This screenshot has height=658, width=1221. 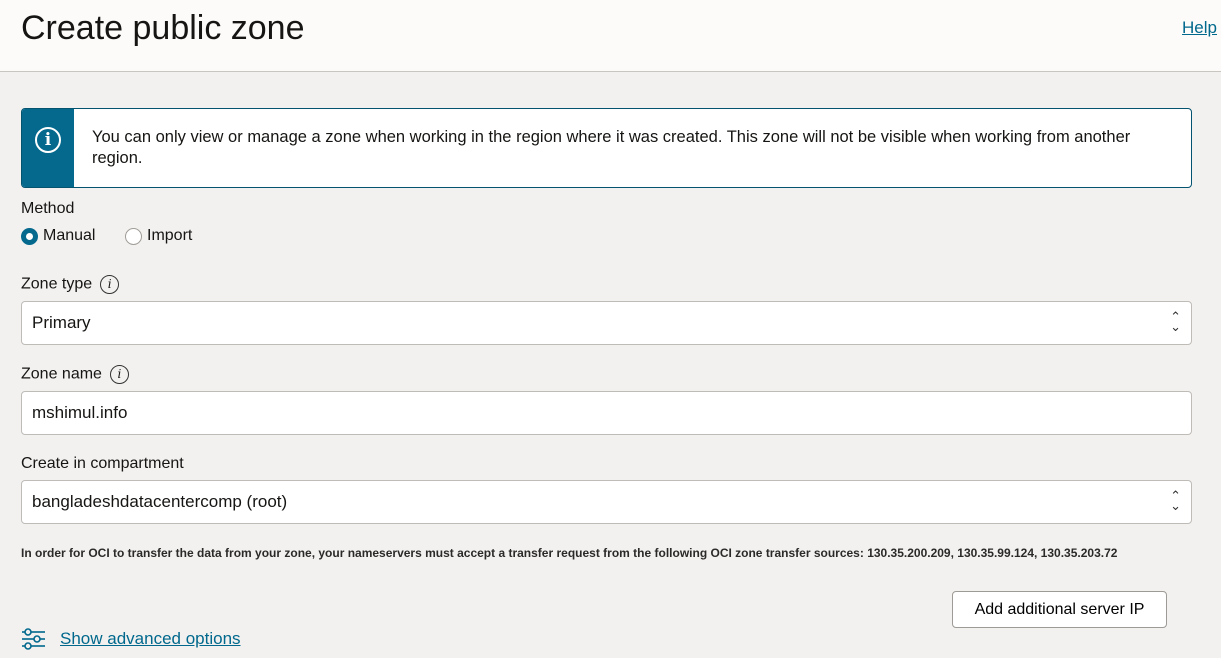 I want to click on zone-type-label: Zone type i, so click(x=70, y=284).